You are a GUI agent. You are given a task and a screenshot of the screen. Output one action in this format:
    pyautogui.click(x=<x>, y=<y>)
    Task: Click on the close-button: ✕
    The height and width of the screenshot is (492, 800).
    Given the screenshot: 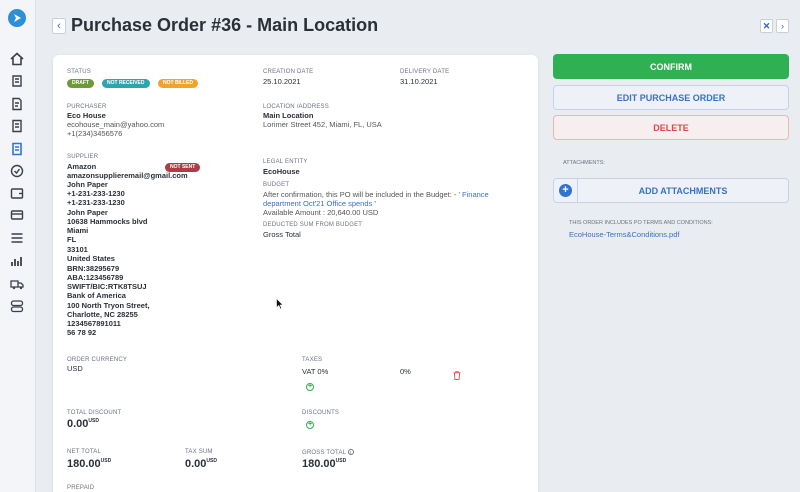 What is the action you would take?
    pyautogui.click(x=766, y=26)
    